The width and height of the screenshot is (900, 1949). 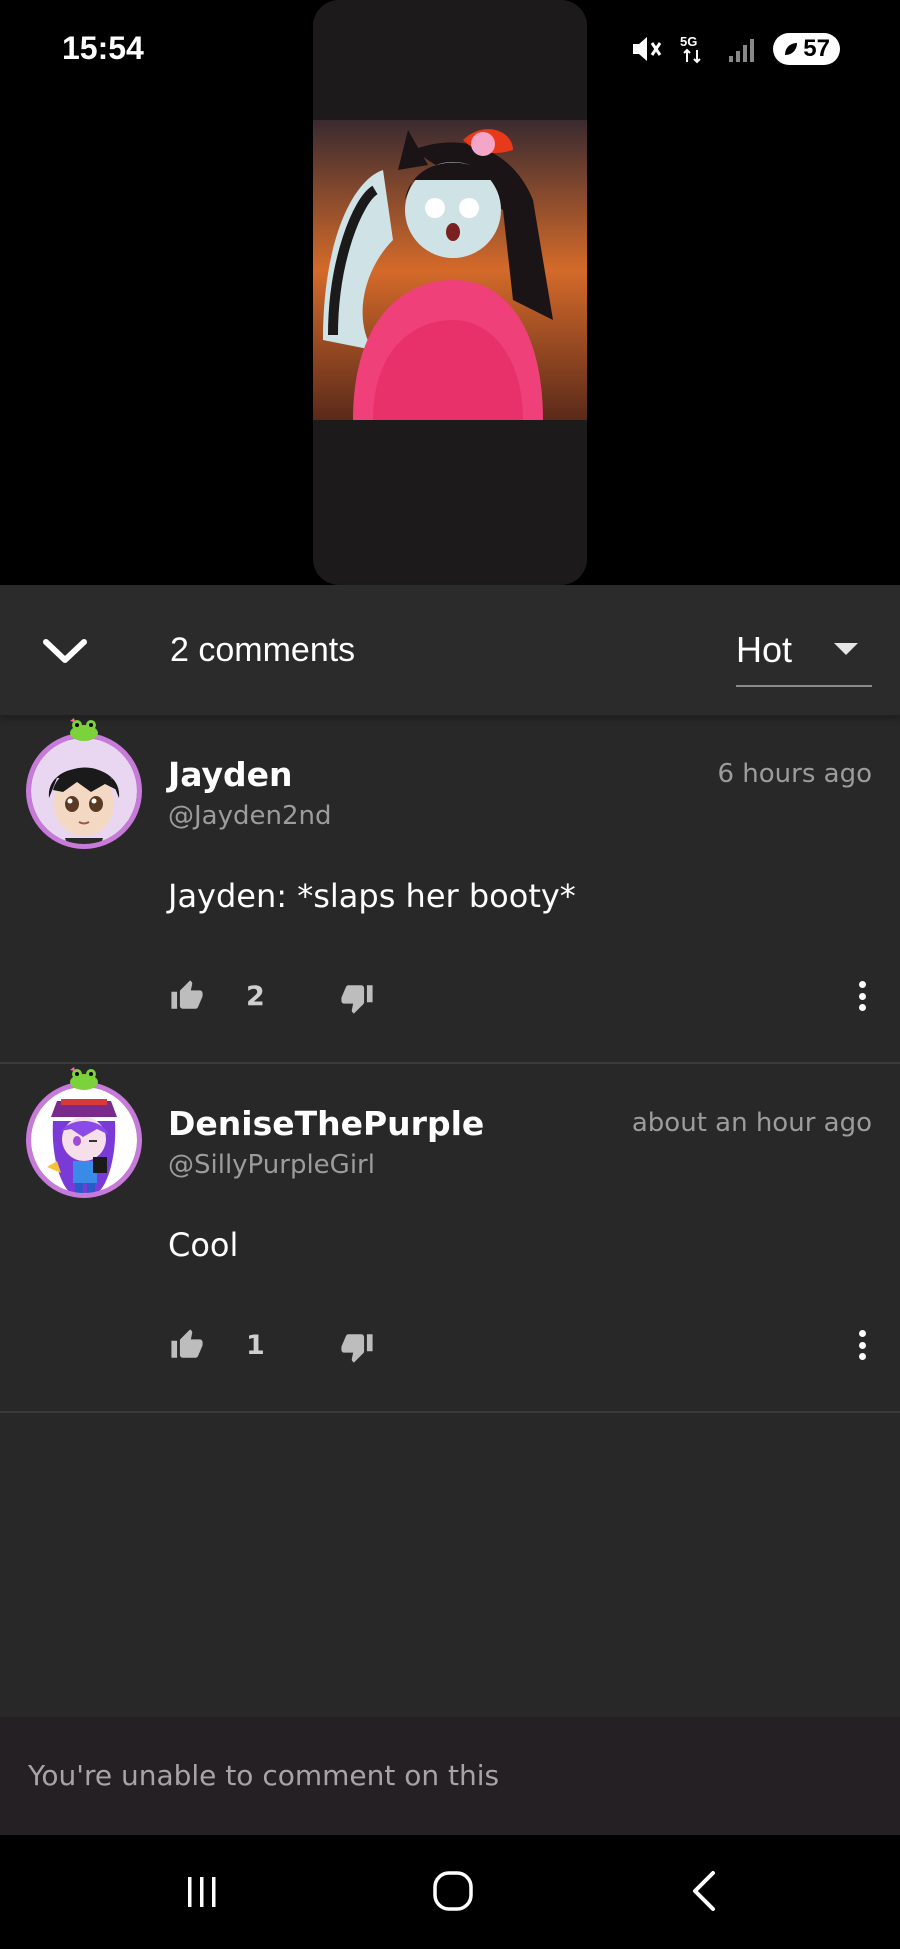 I want to click on like-count: 2, so click(x=255, y=996).